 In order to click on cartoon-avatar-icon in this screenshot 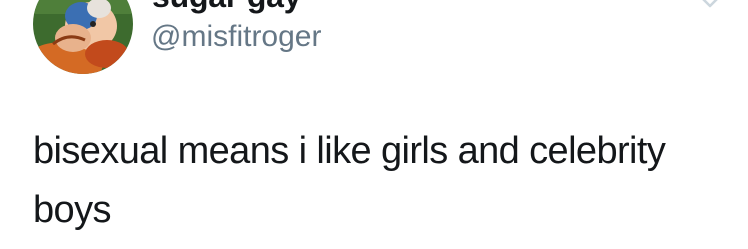, I will do `click(83, 37)`.